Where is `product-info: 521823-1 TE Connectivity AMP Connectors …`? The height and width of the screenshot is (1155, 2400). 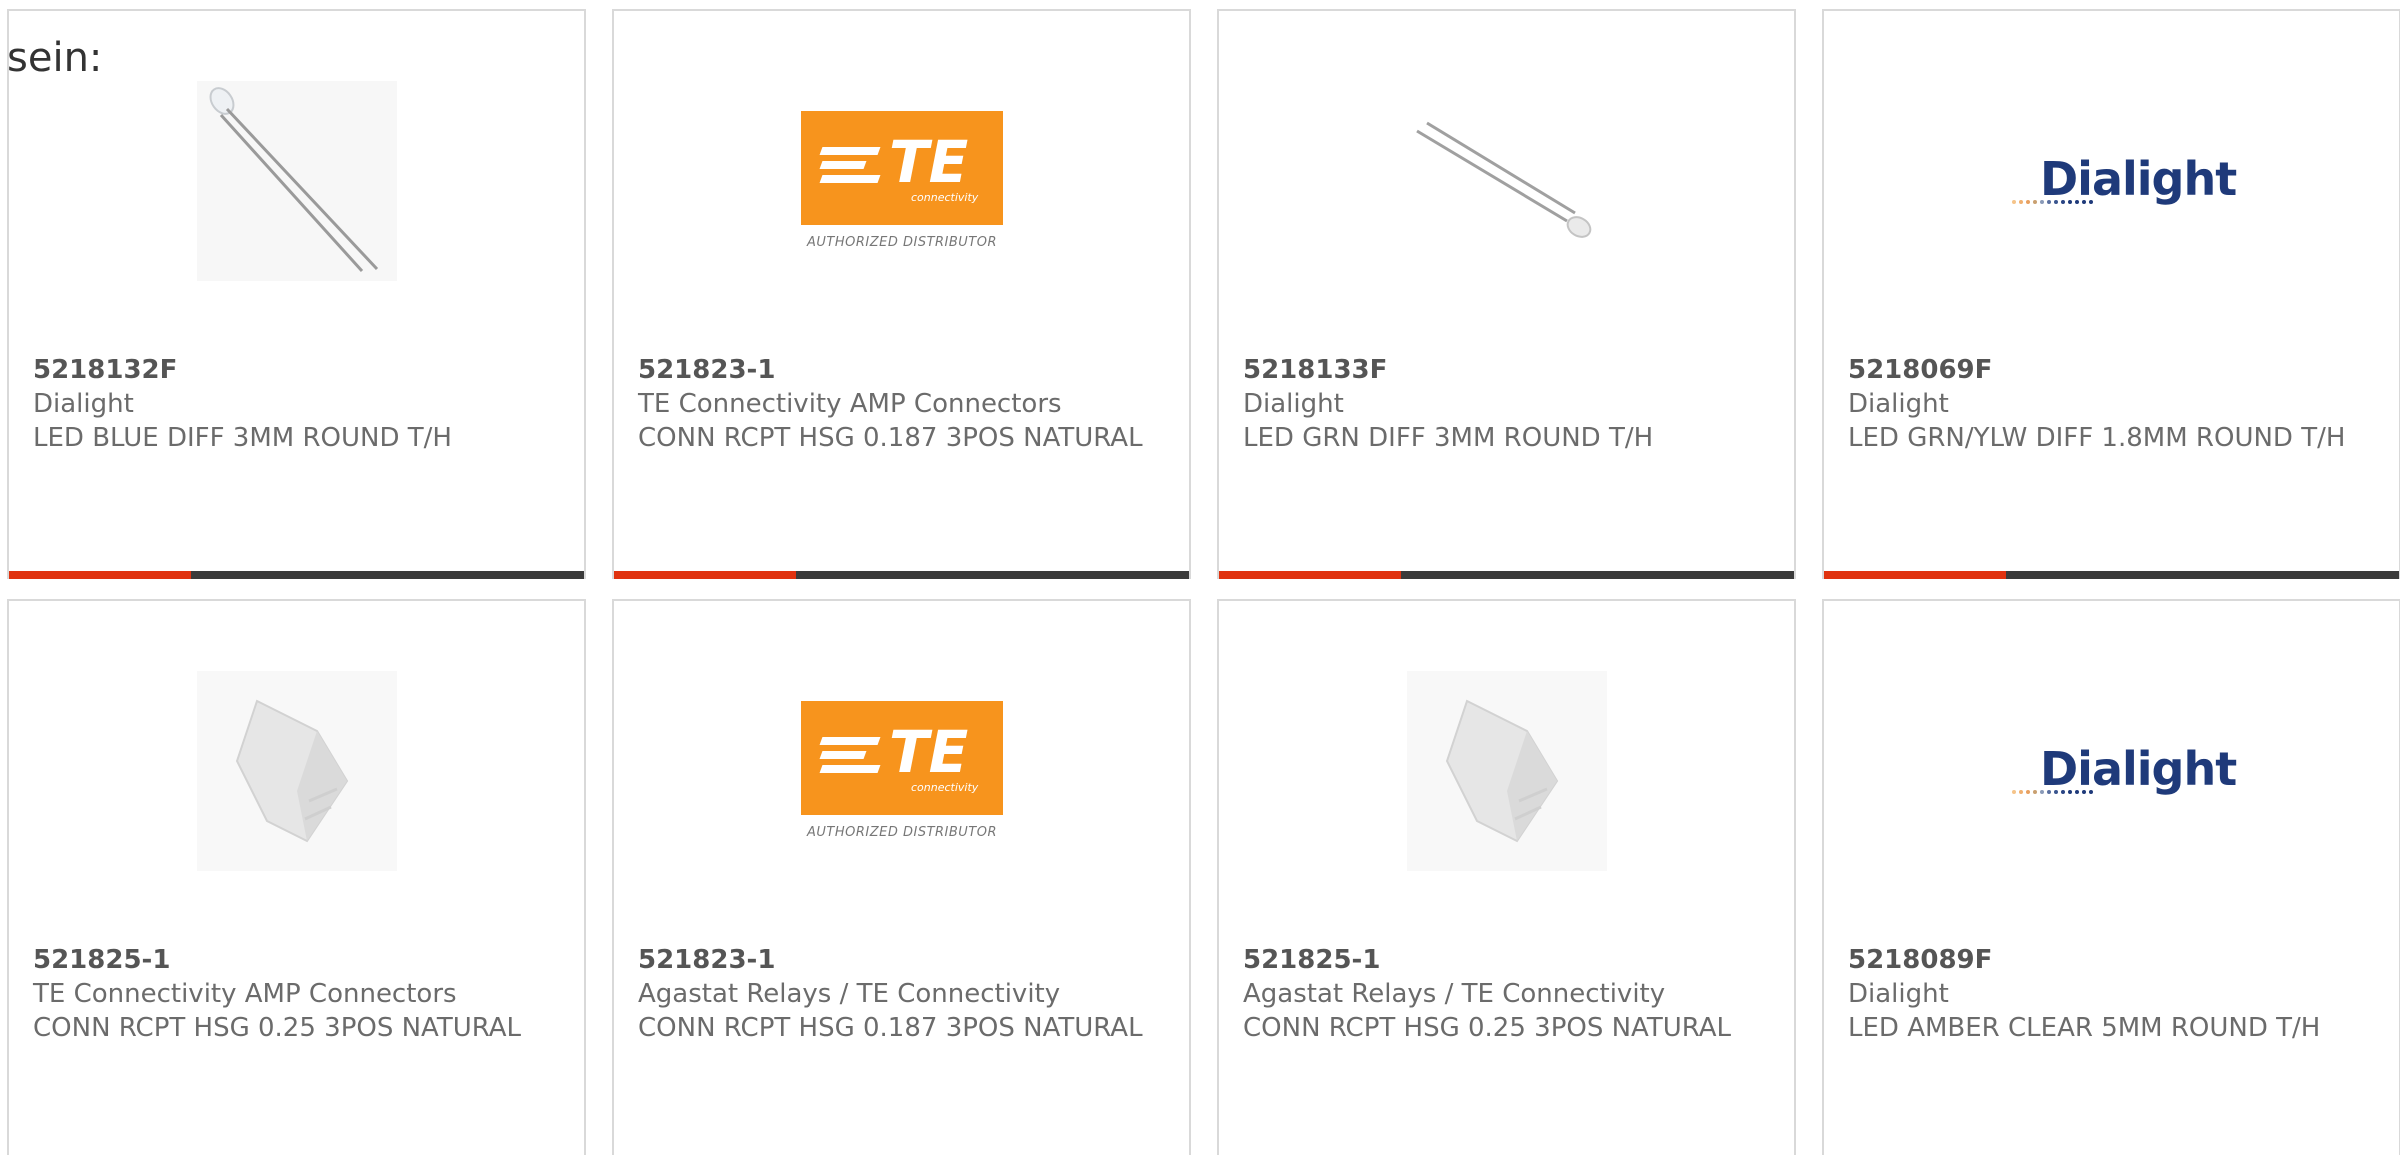 product-info: 521823-1 TE Connectivity AMP Connectors … is located at coordinates (903, 404).